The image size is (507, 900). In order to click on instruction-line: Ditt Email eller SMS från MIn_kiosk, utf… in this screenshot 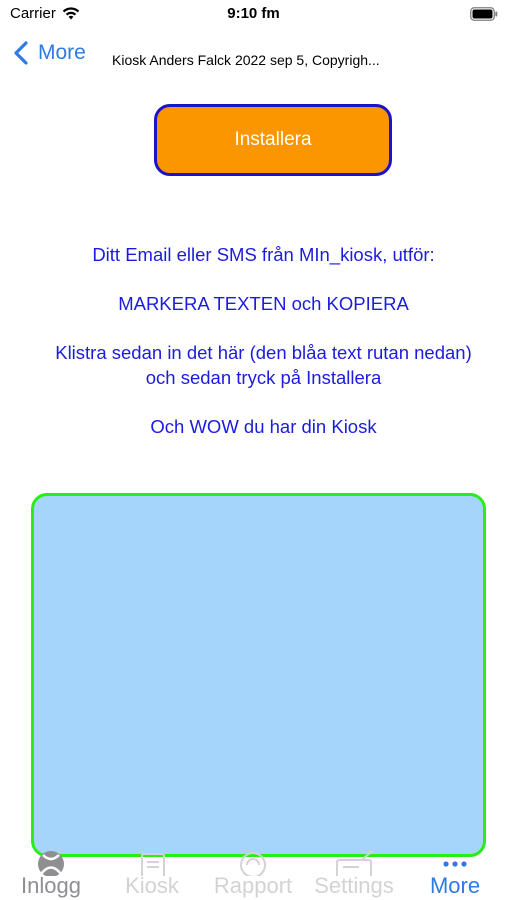, I will do `click(263, 254)`.